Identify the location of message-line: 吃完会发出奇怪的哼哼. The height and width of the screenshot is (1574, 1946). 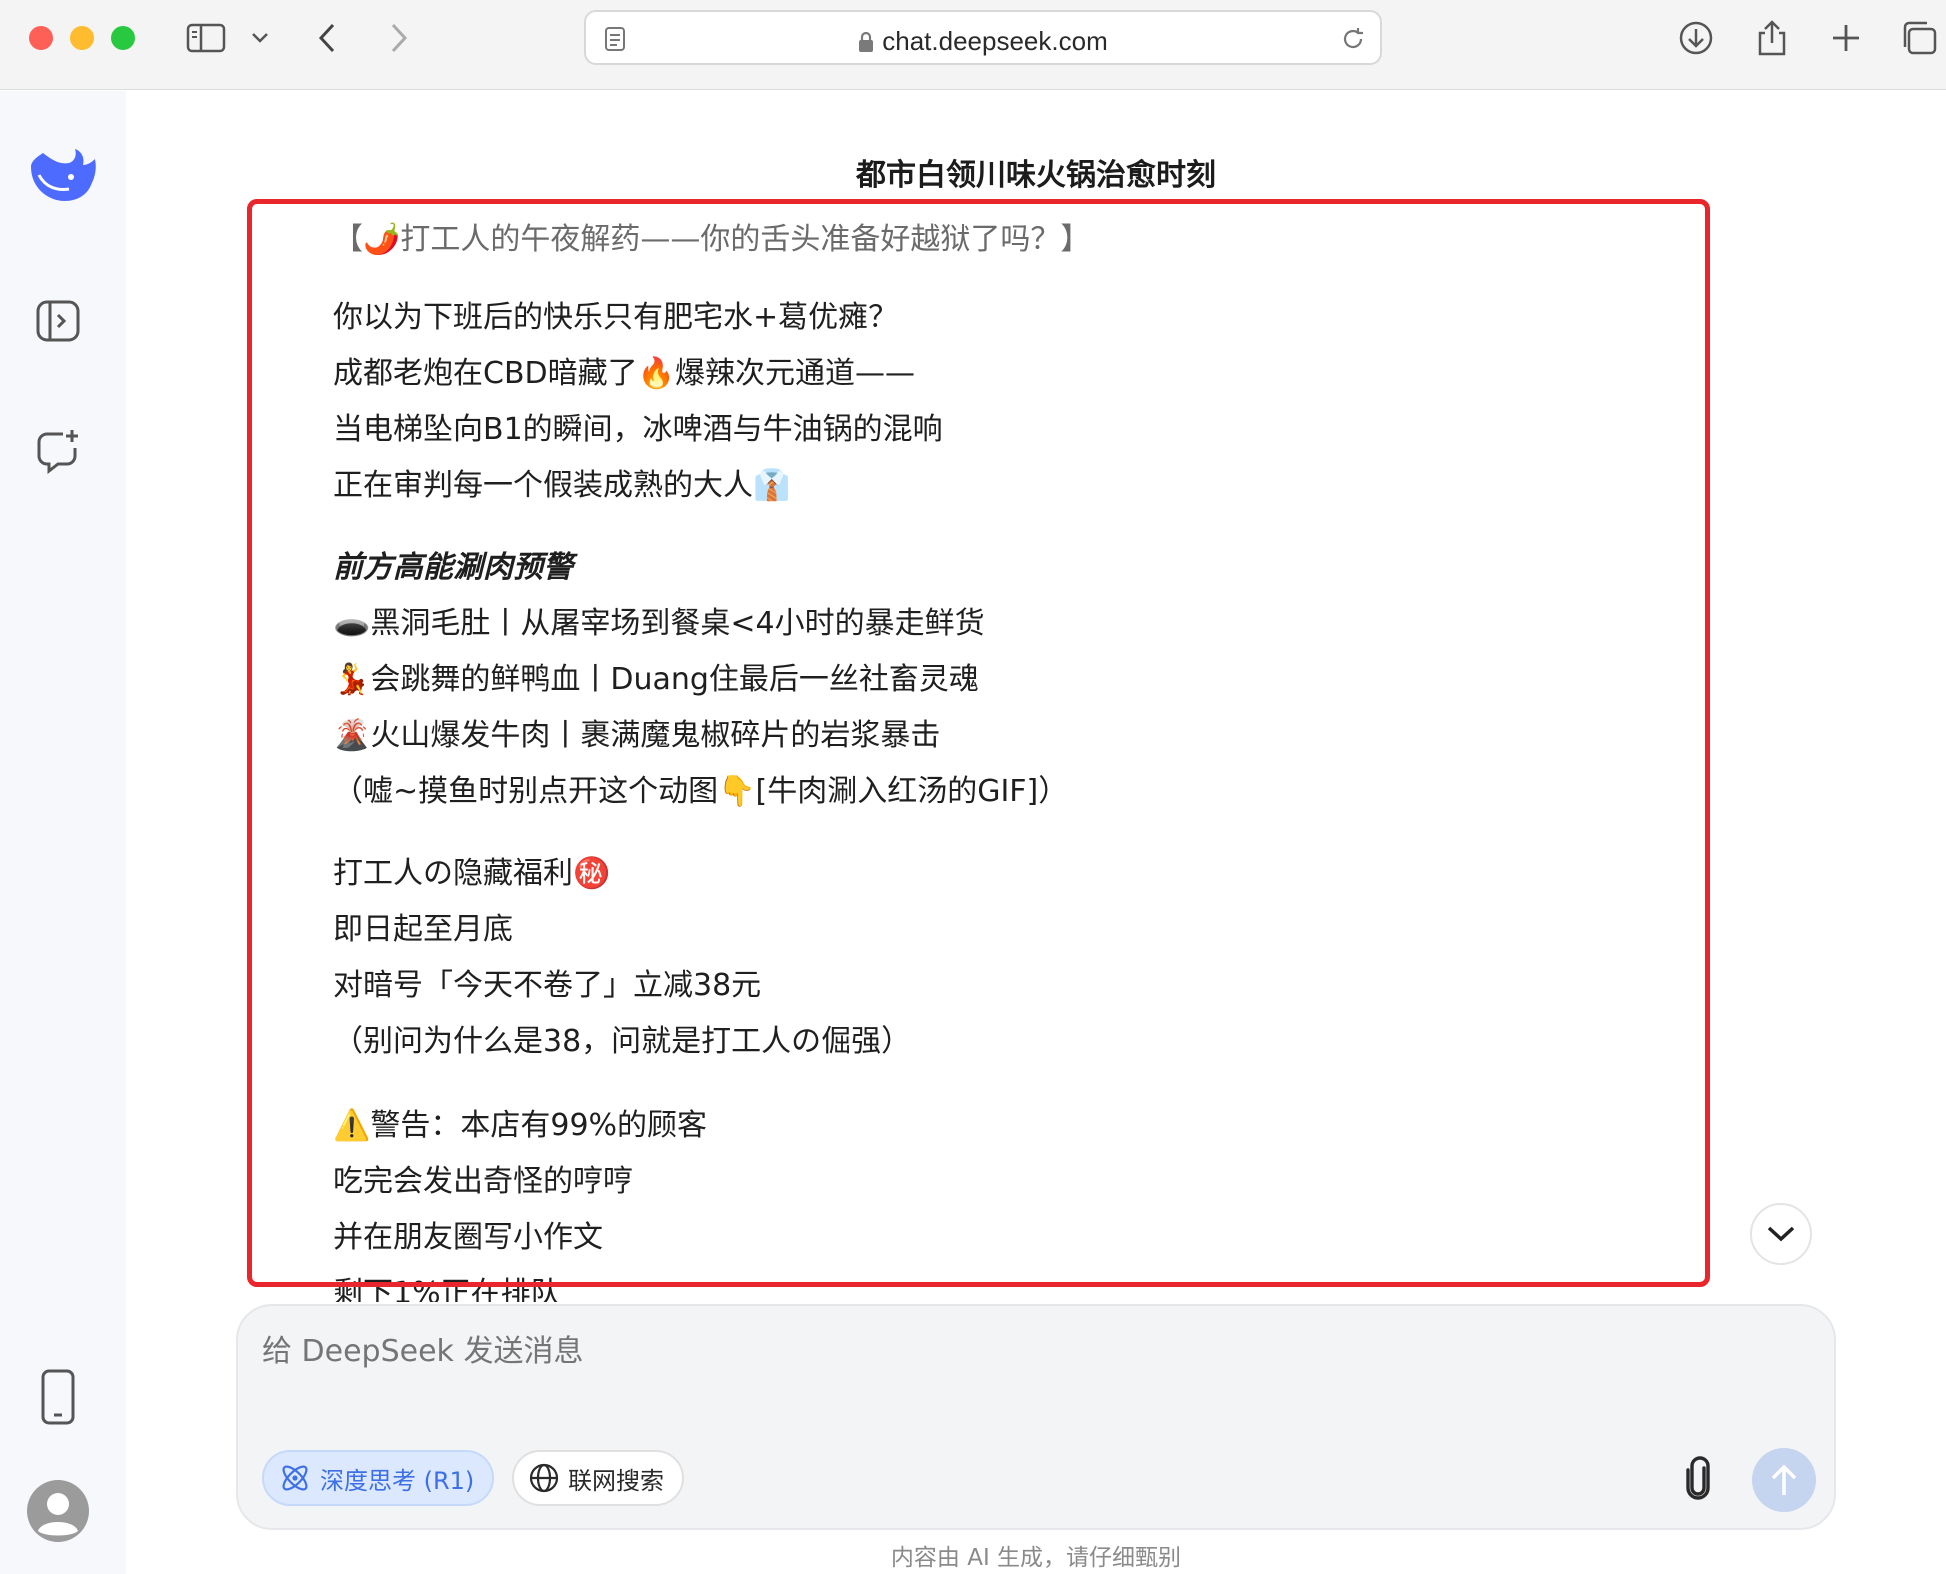
(483, 1181).